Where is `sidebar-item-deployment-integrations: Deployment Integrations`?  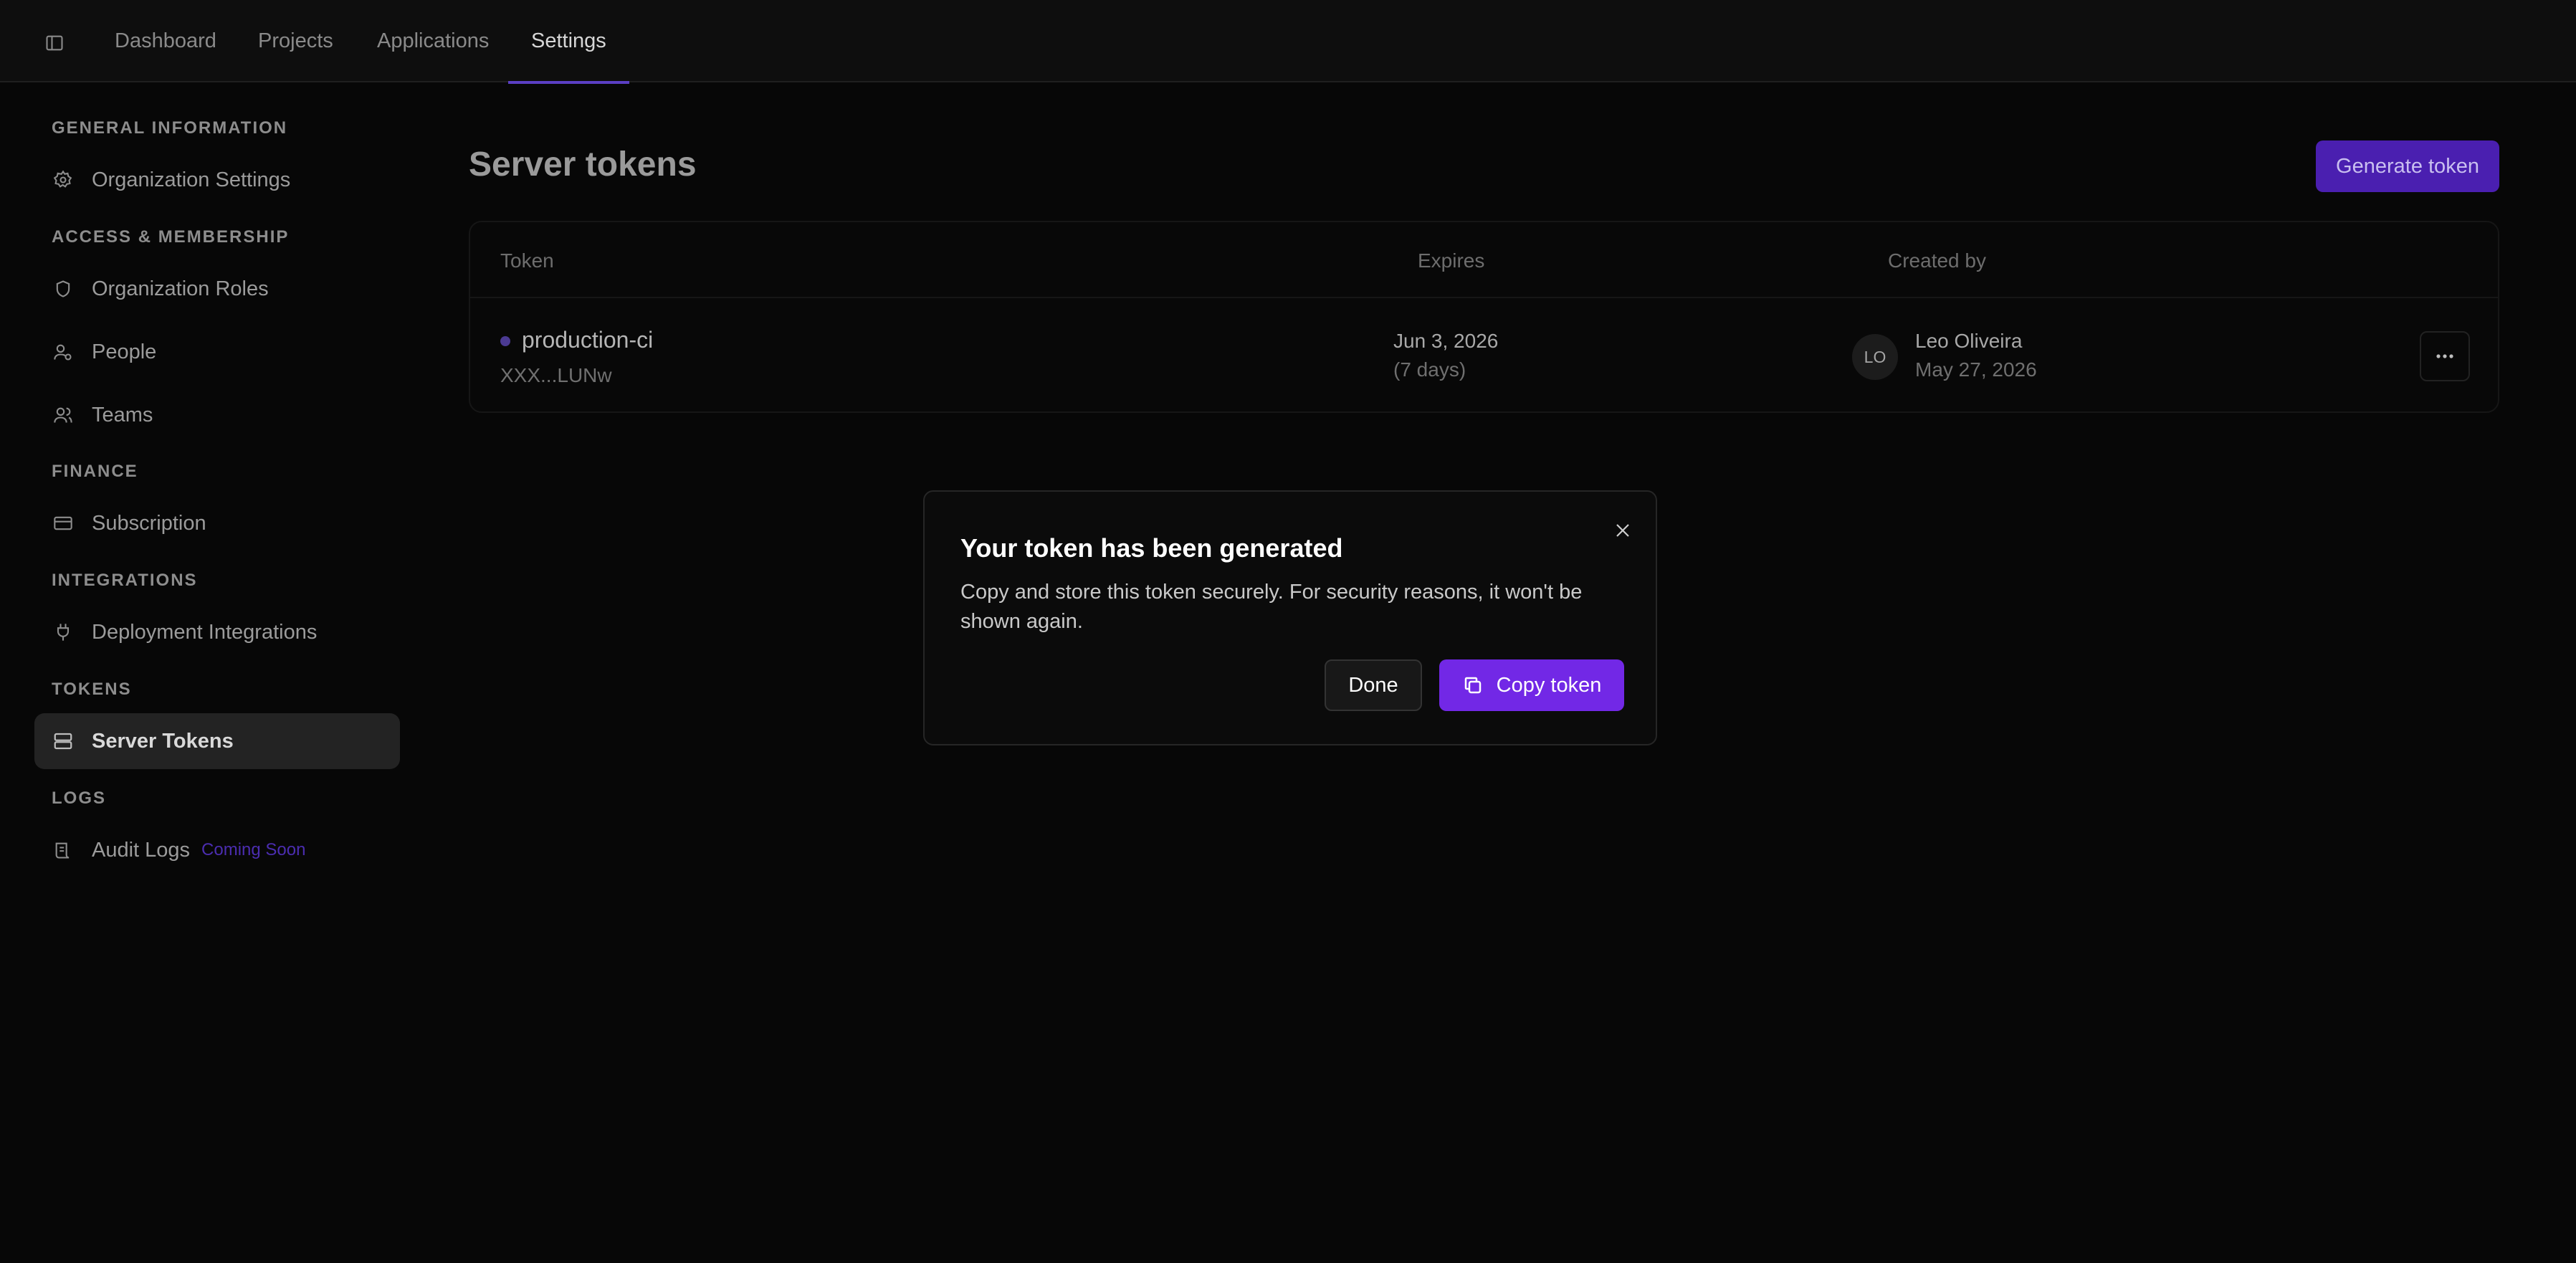 sidebar-item-deployment-integrations: Deployment Integrations is located at coordinates (217, 632).